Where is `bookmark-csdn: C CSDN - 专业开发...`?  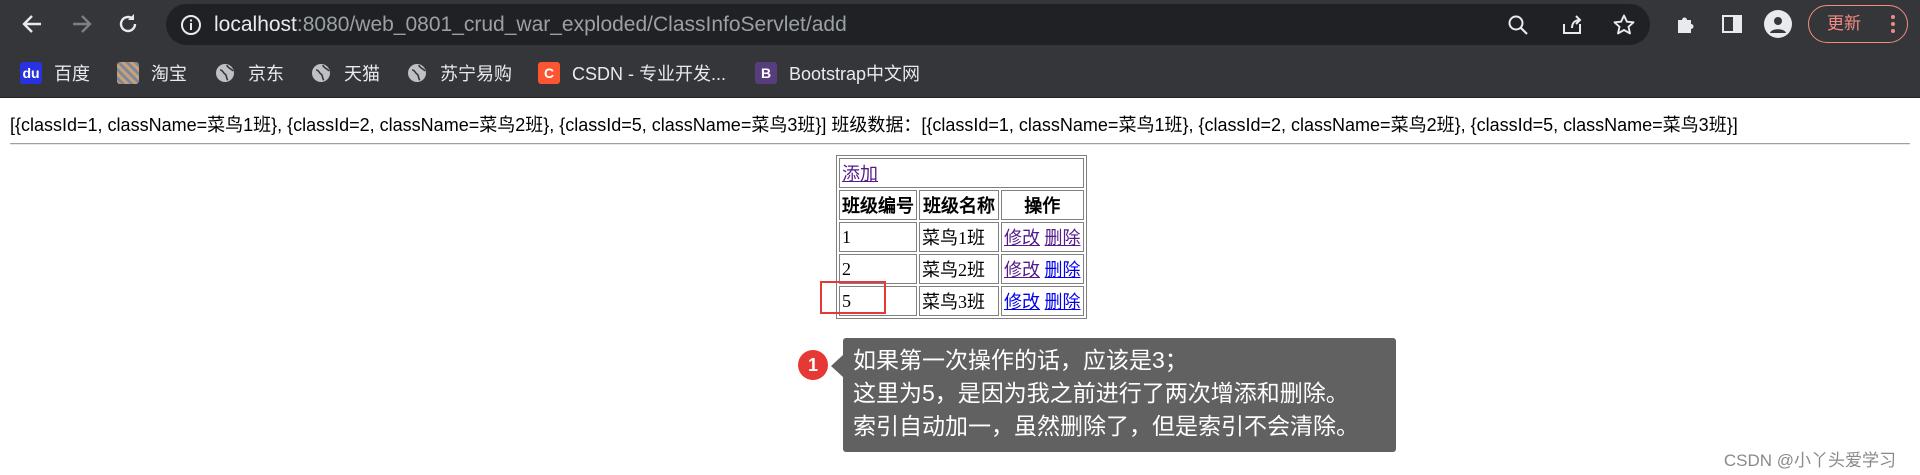
bookmark-csdn: C CSDN - 专业开发... is located at coordinates (632, 73).